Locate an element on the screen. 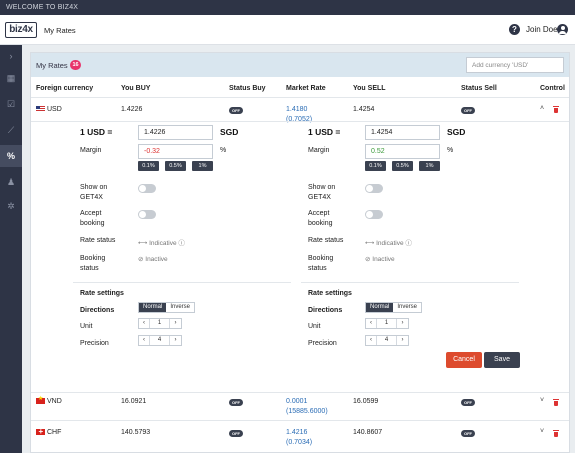 This screenshot has width=575, height=453. sell-show-label: Show on GET4X is located at coordinates (322, 192).